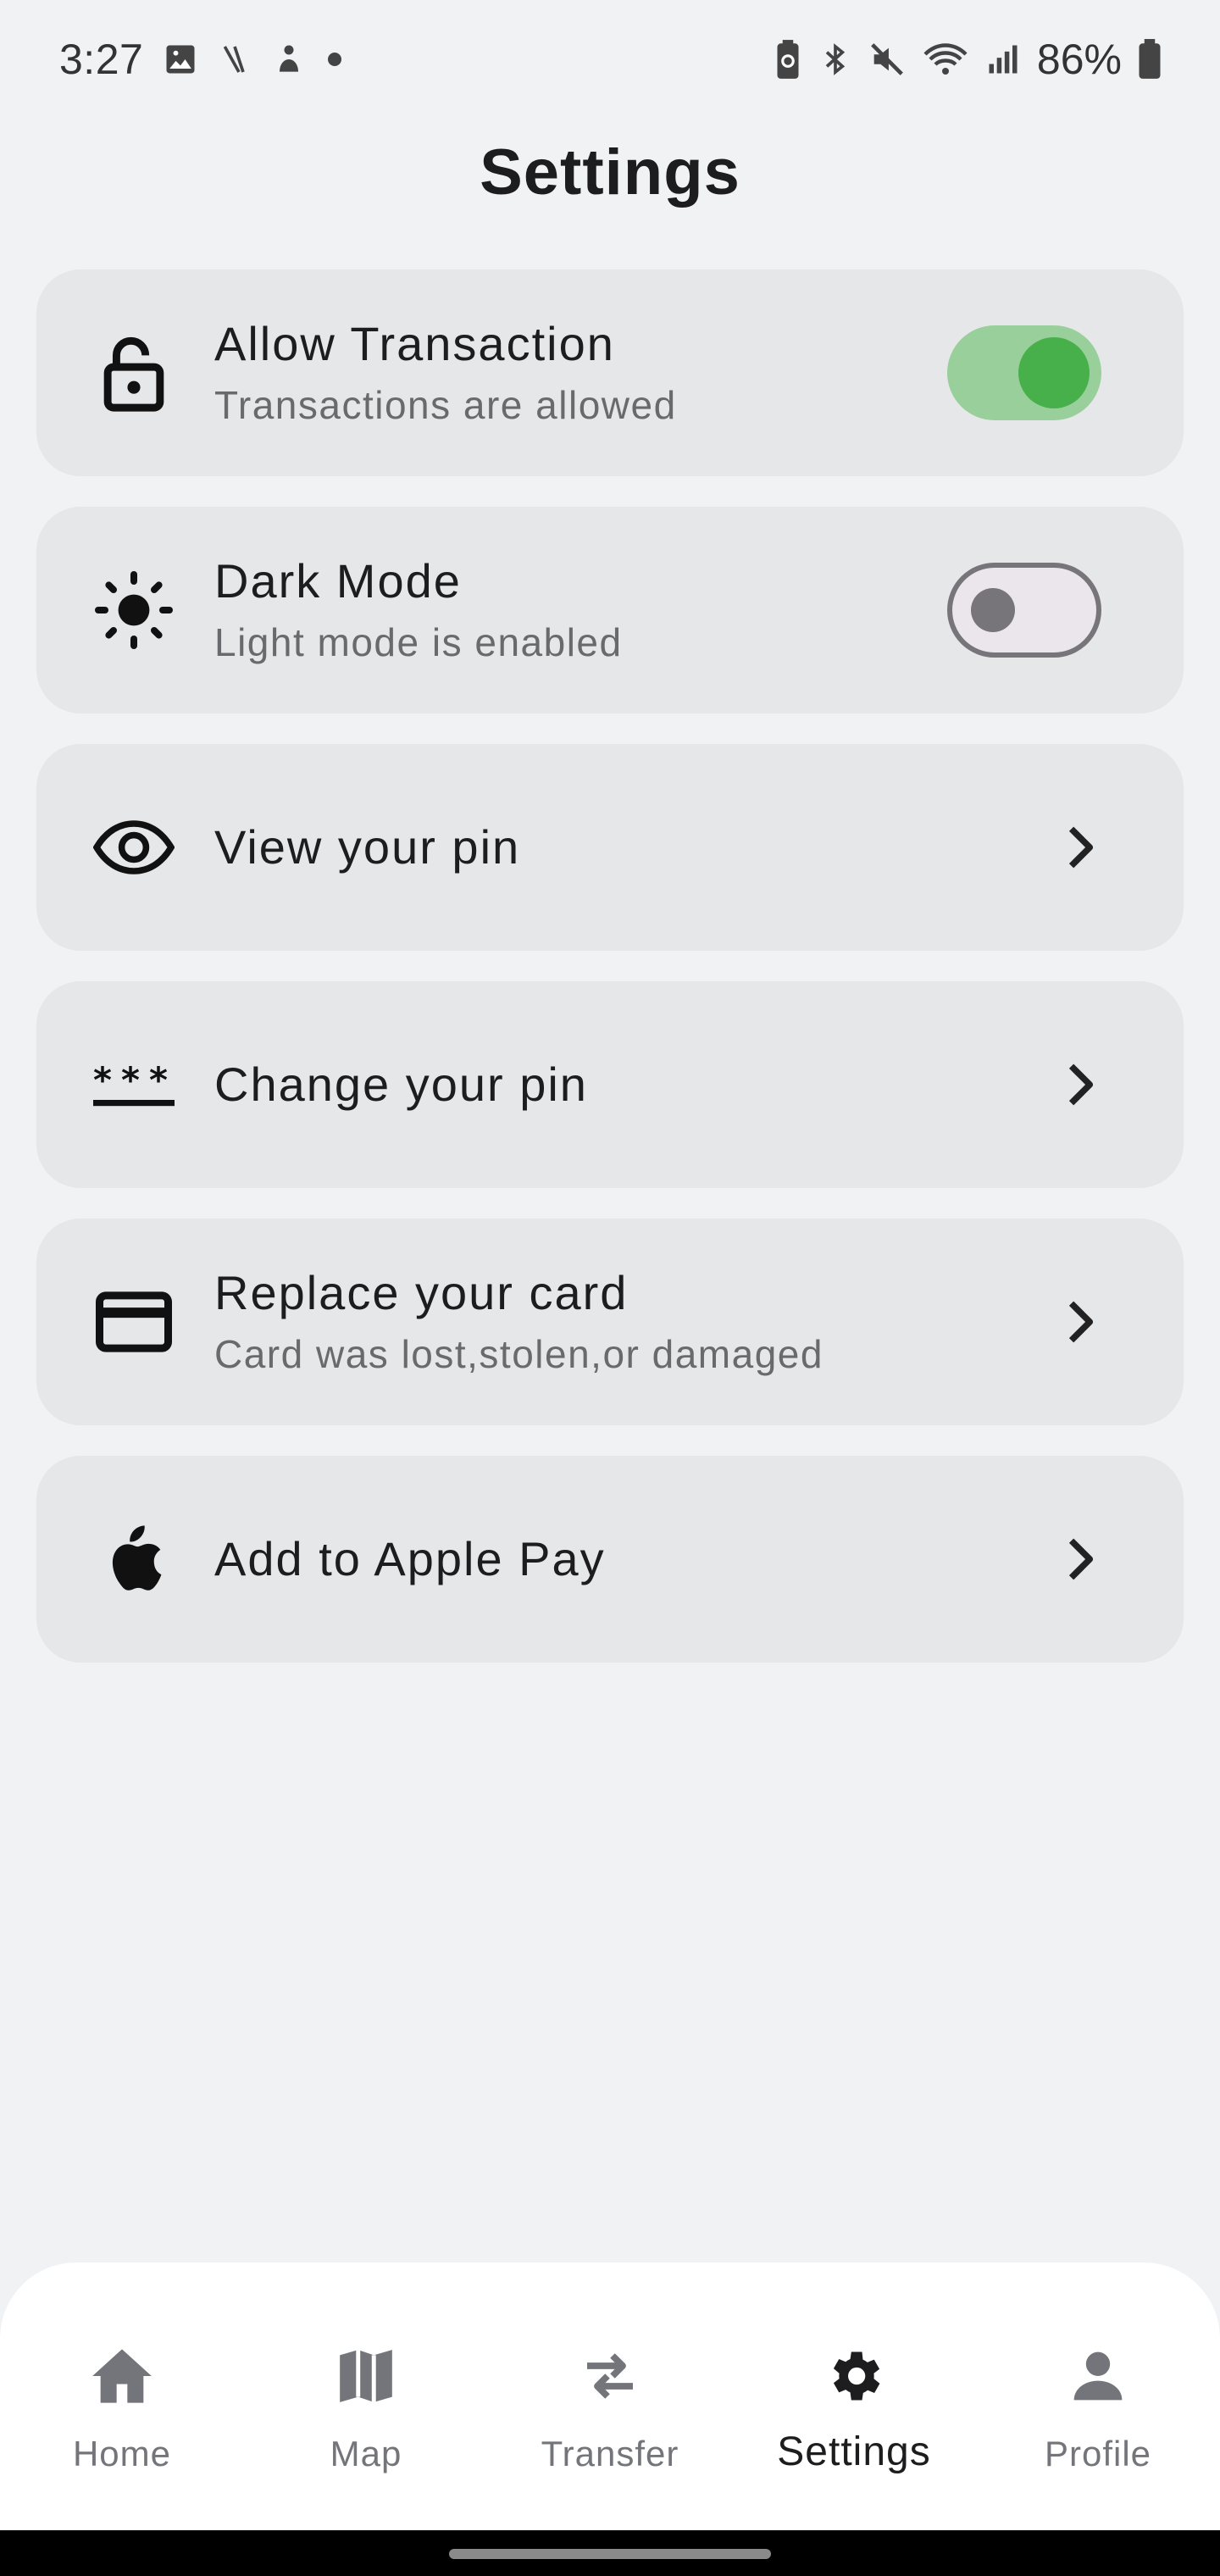 Image resolution: width=1220 pixels, height=2576 pixels. I want to click on home-gesture-handle, so click(610, 2554).